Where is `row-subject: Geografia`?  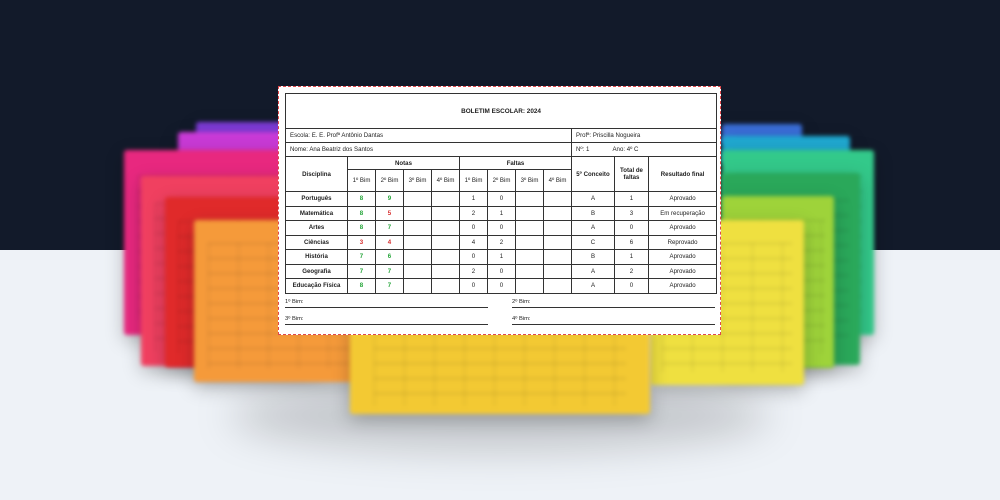 row-subject: Geografia is located at coordinates (316, 271).